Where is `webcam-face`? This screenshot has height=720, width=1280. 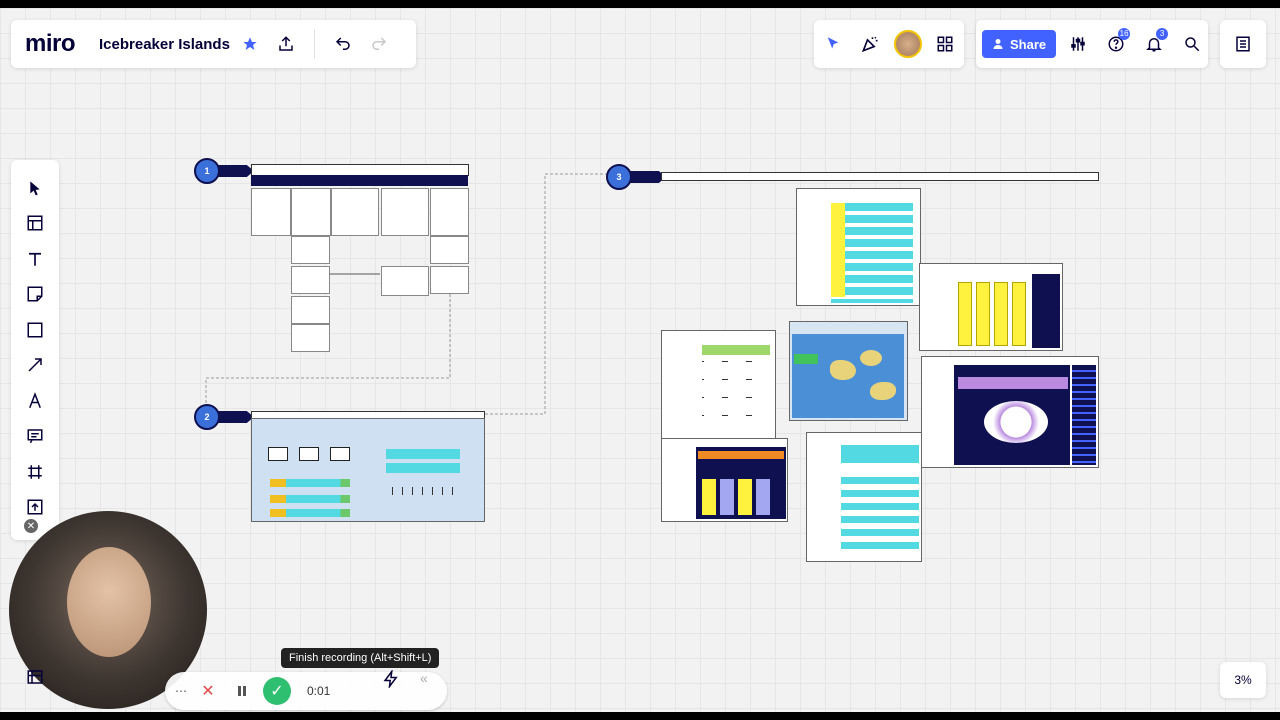
webcam-face is located at coordinates (109, 602).